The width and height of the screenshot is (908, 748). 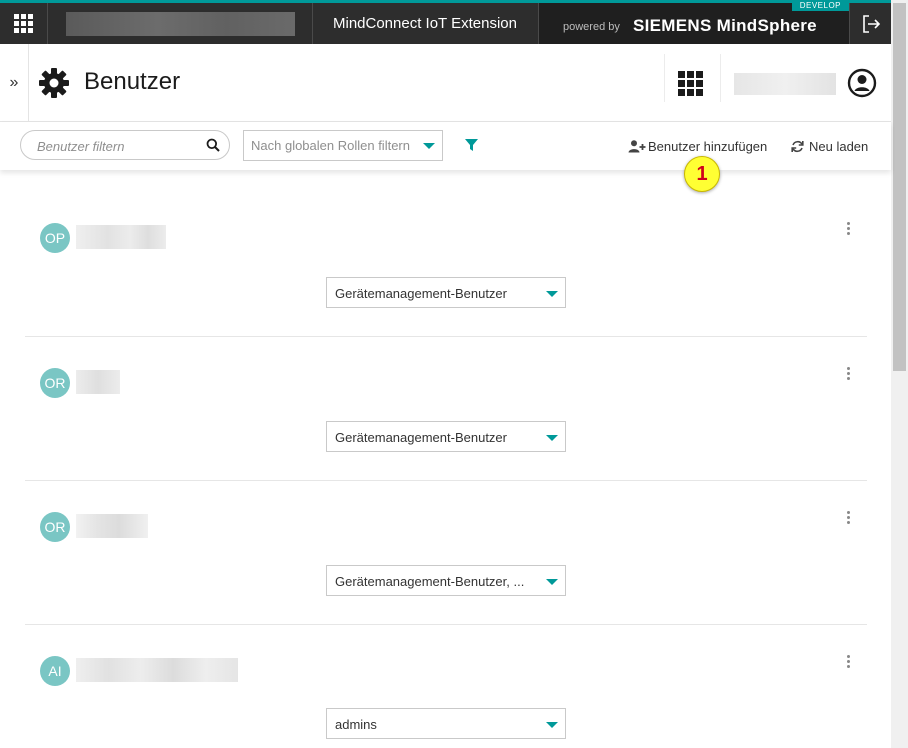 What do you see at coordinates (330, 145) in the screenshot?
I see `role-filter-placeholder: Nach globalen Rollen filtern` at bounding box center [330, 145].